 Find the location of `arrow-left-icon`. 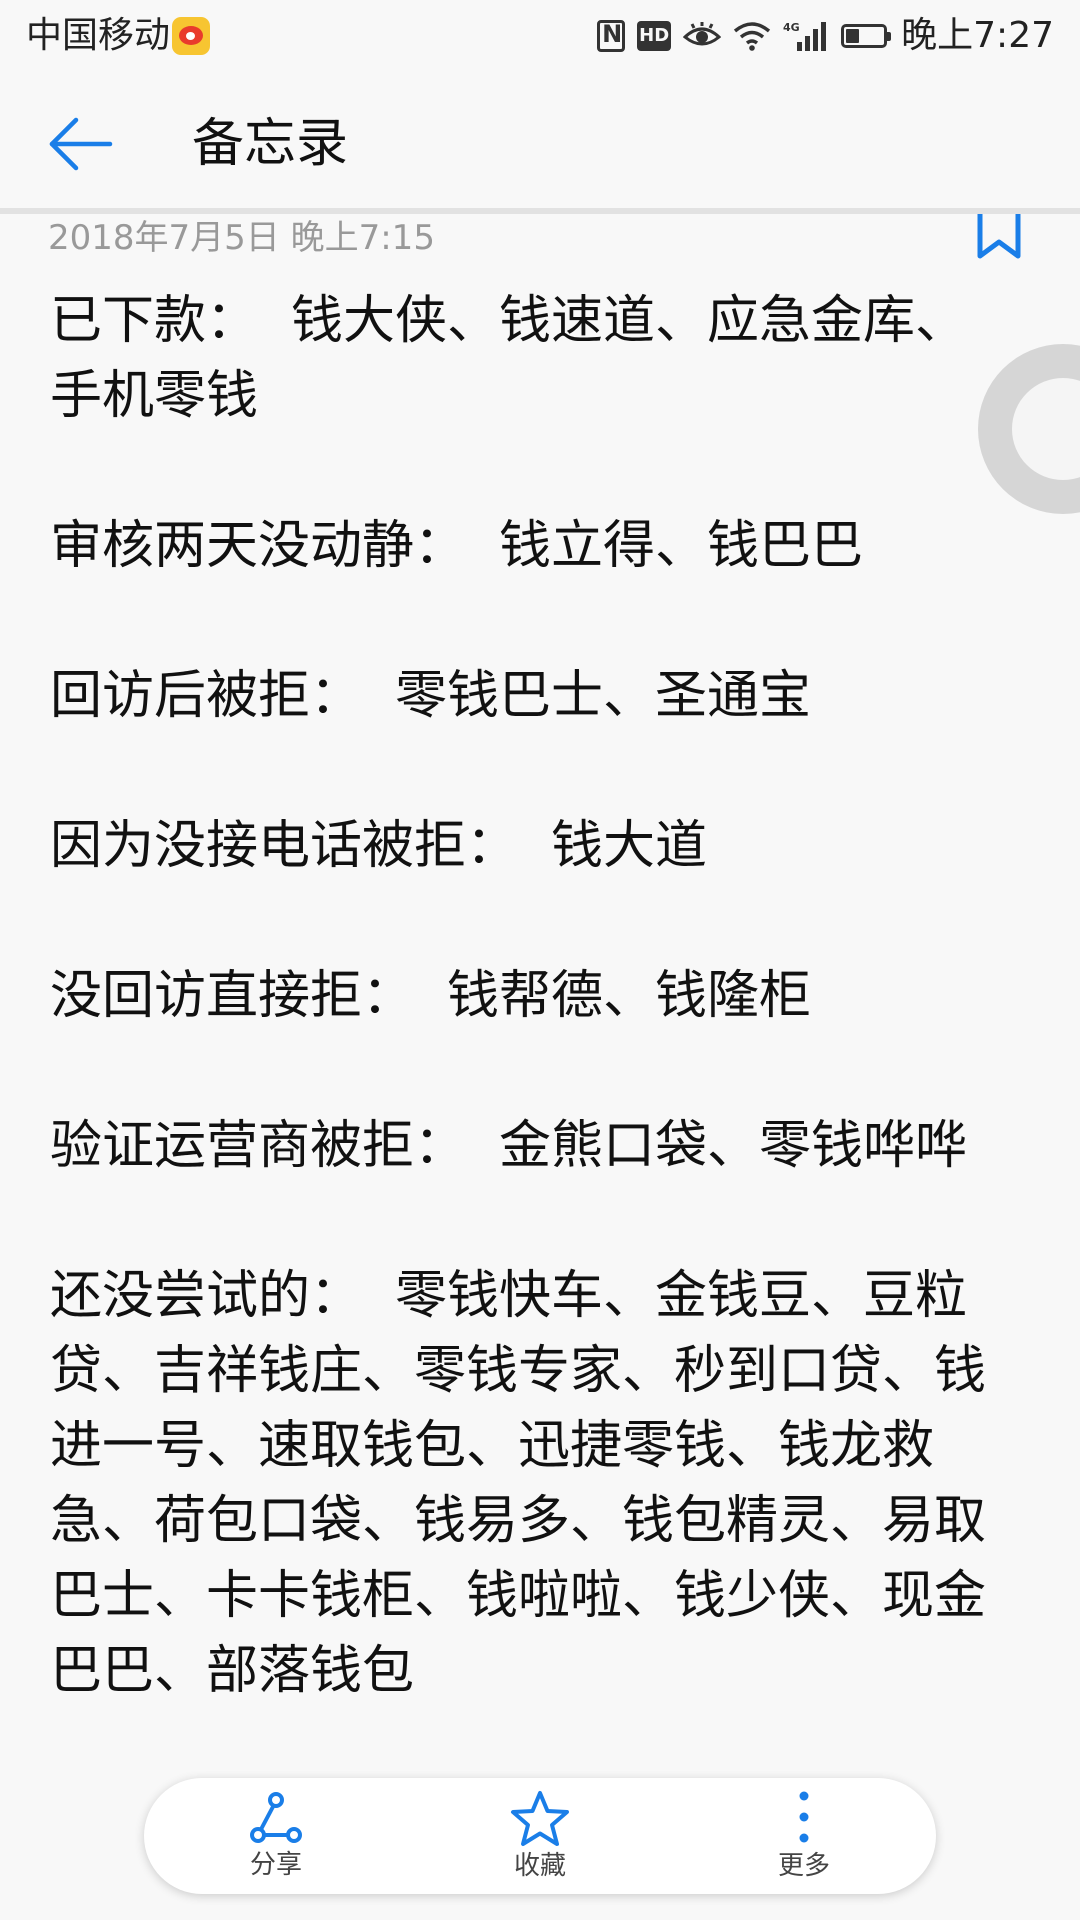

arrow-left-icon is located at coordinates (81, 144).